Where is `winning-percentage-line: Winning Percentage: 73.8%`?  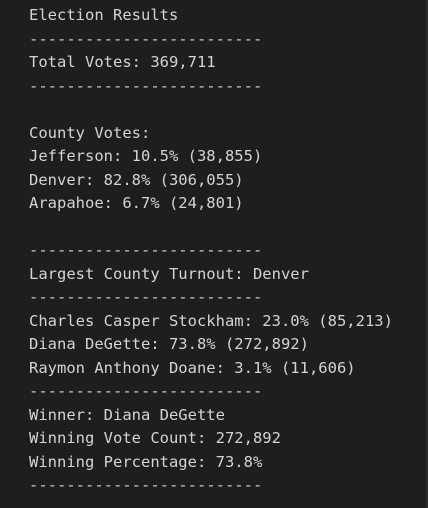
winning-percentage-line: Winning Percentage: 73.8% is located at coordinates (146, 461).